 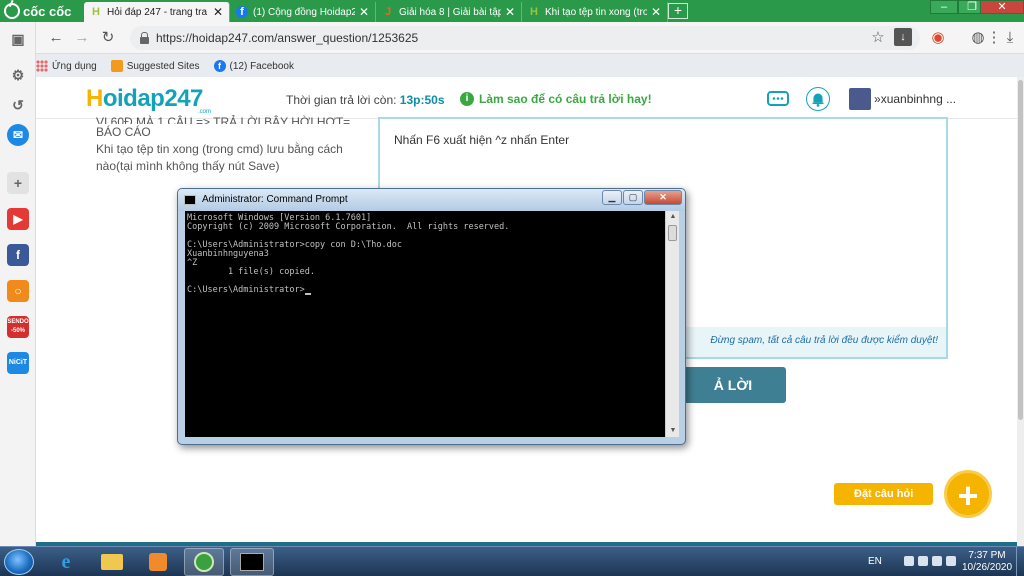 What do you see at coordinates (968, 494) in the screenshot?
I see `ask-question-button: +` at bounding box center [968, 494].